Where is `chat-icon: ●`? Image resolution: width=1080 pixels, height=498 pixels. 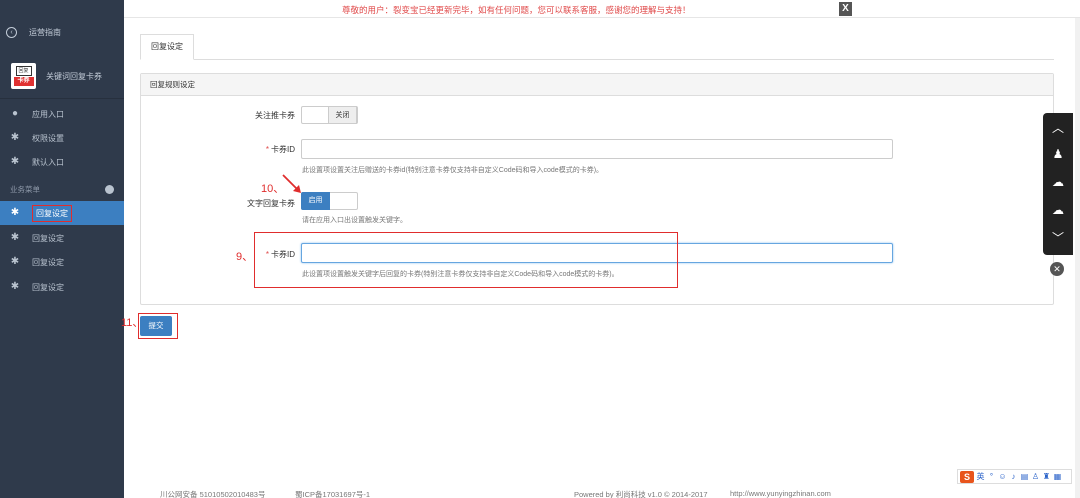 chat-icon: ● is located at coordinates (15, 113).